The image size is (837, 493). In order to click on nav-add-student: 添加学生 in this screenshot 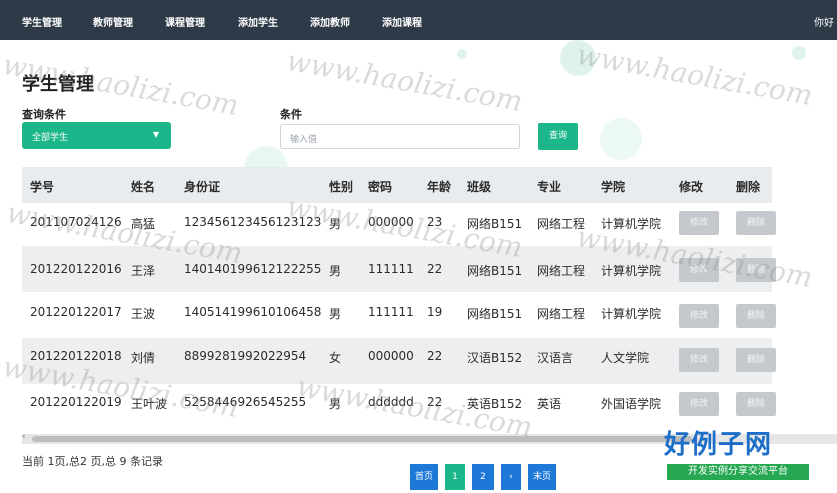, I will do `click(258, 21)`.